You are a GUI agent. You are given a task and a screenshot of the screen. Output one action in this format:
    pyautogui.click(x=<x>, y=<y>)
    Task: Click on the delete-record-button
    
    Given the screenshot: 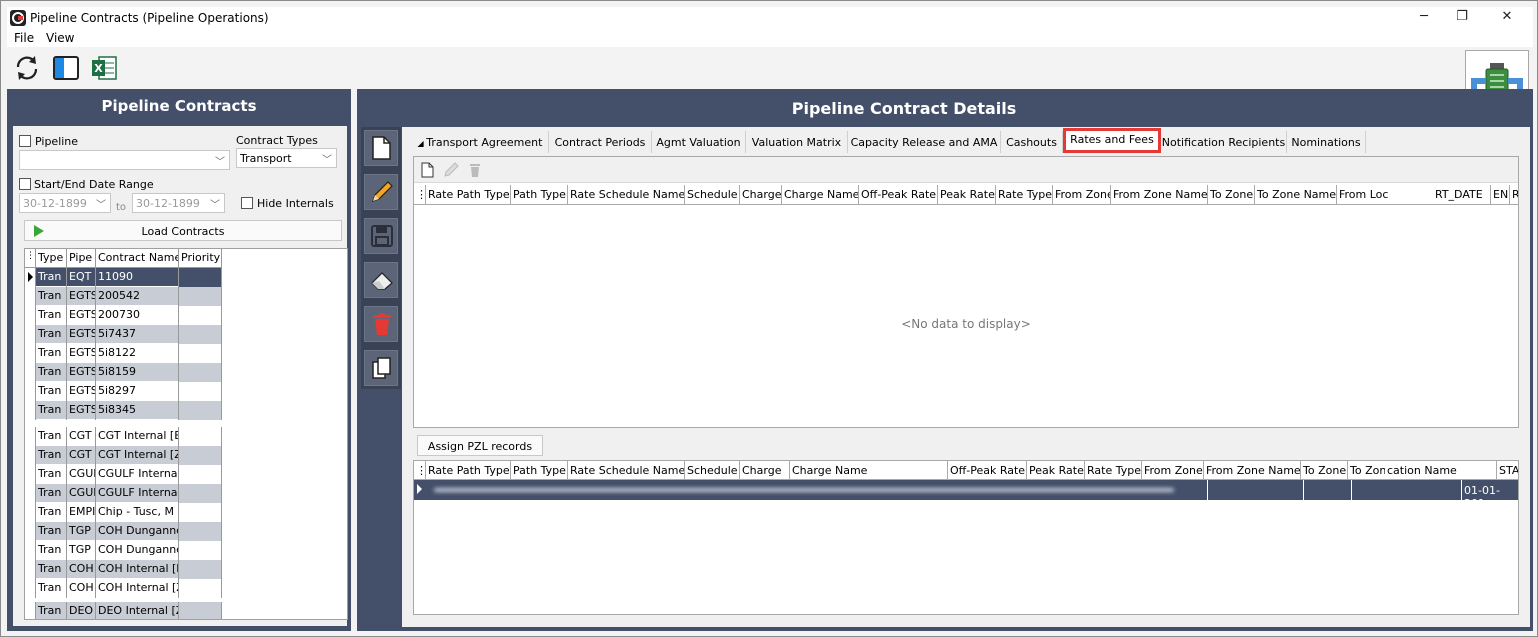 What is the action you would take?
    pyautogui.click(x=381, y=324)
    